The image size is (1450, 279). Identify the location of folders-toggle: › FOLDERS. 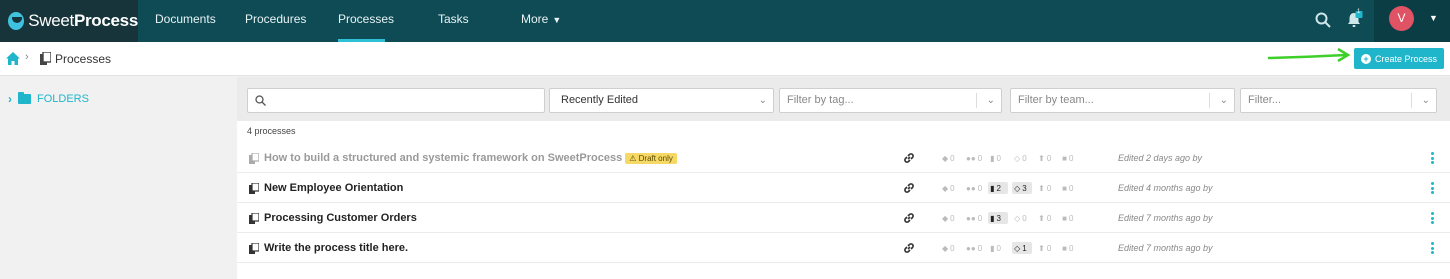
(48, 99).